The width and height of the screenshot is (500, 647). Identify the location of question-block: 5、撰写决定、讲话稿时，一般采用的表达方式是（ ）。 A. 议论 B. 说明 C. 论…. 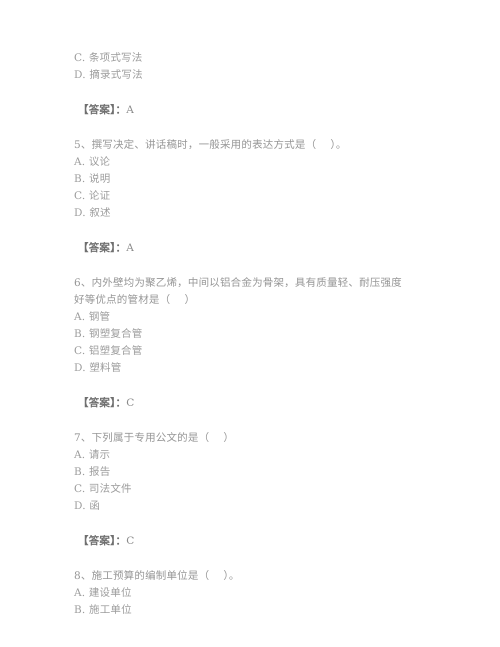
(252, 197).